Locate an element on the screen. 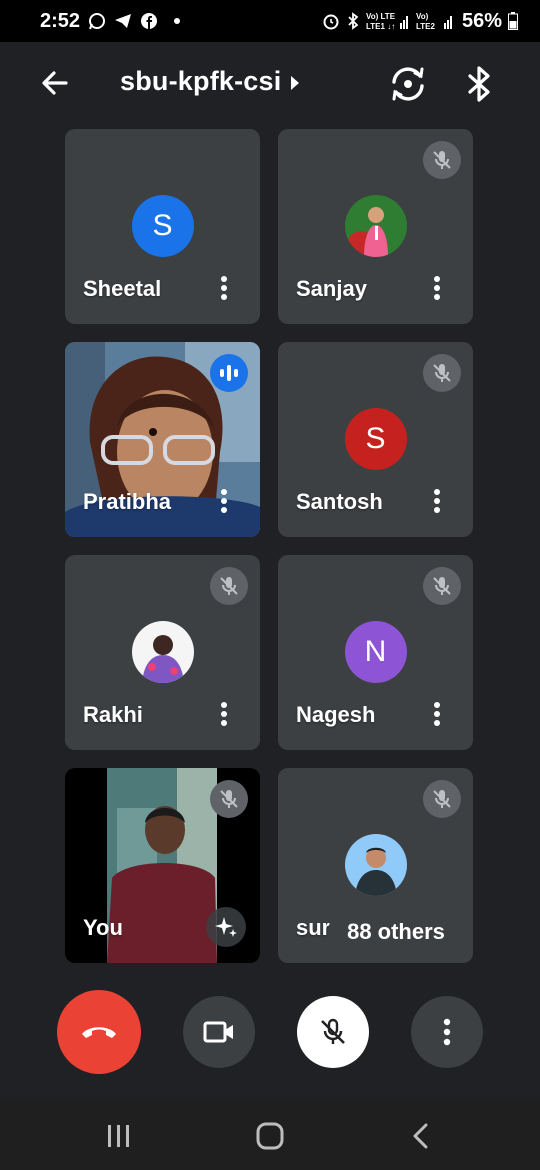 The width and height of the screenshot is (540, 1170). audio-output-button is located at coordinates (480, 84).